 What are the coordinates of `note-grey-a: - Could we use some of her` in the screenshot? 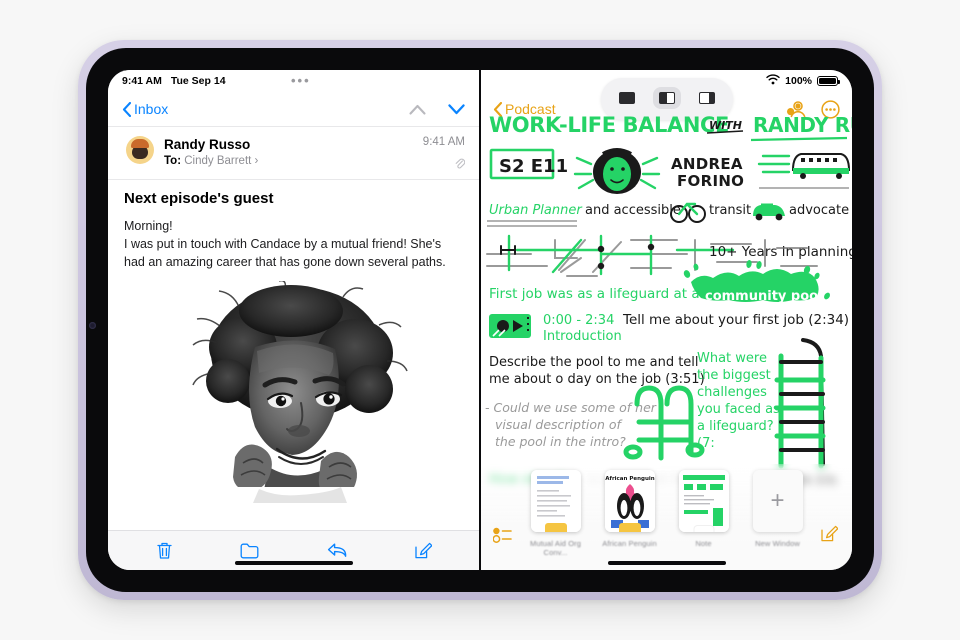 It's located at (571, 407).